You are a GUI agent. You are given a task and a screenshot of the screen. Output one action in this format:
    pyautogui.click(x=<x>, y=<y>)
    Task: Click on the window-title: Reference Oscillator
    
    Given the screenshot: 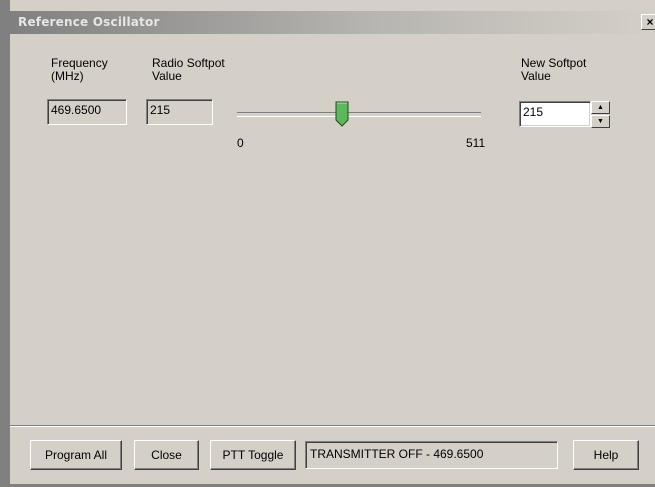 What is the action you would take?
    pyautogui.click(x=89, y=22)
    